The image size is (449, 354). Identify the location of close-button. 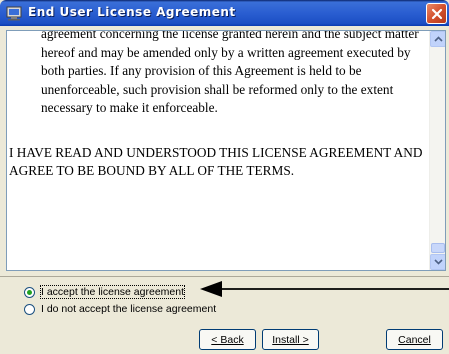
(436, 13).